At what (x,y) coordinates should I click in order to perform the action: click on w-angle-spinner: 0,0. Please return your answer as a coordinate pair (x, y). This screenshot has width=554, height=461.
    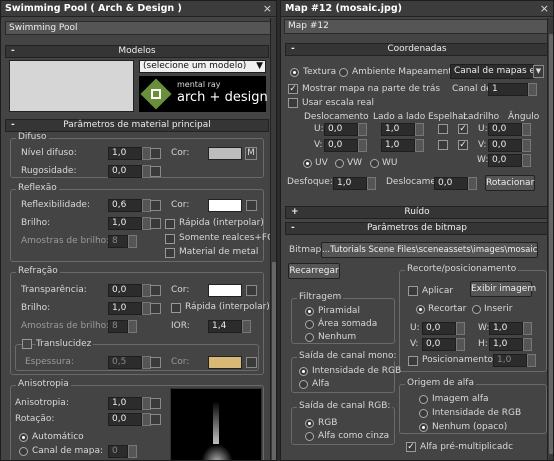
    Looking at the image, I should click on (505, 160).